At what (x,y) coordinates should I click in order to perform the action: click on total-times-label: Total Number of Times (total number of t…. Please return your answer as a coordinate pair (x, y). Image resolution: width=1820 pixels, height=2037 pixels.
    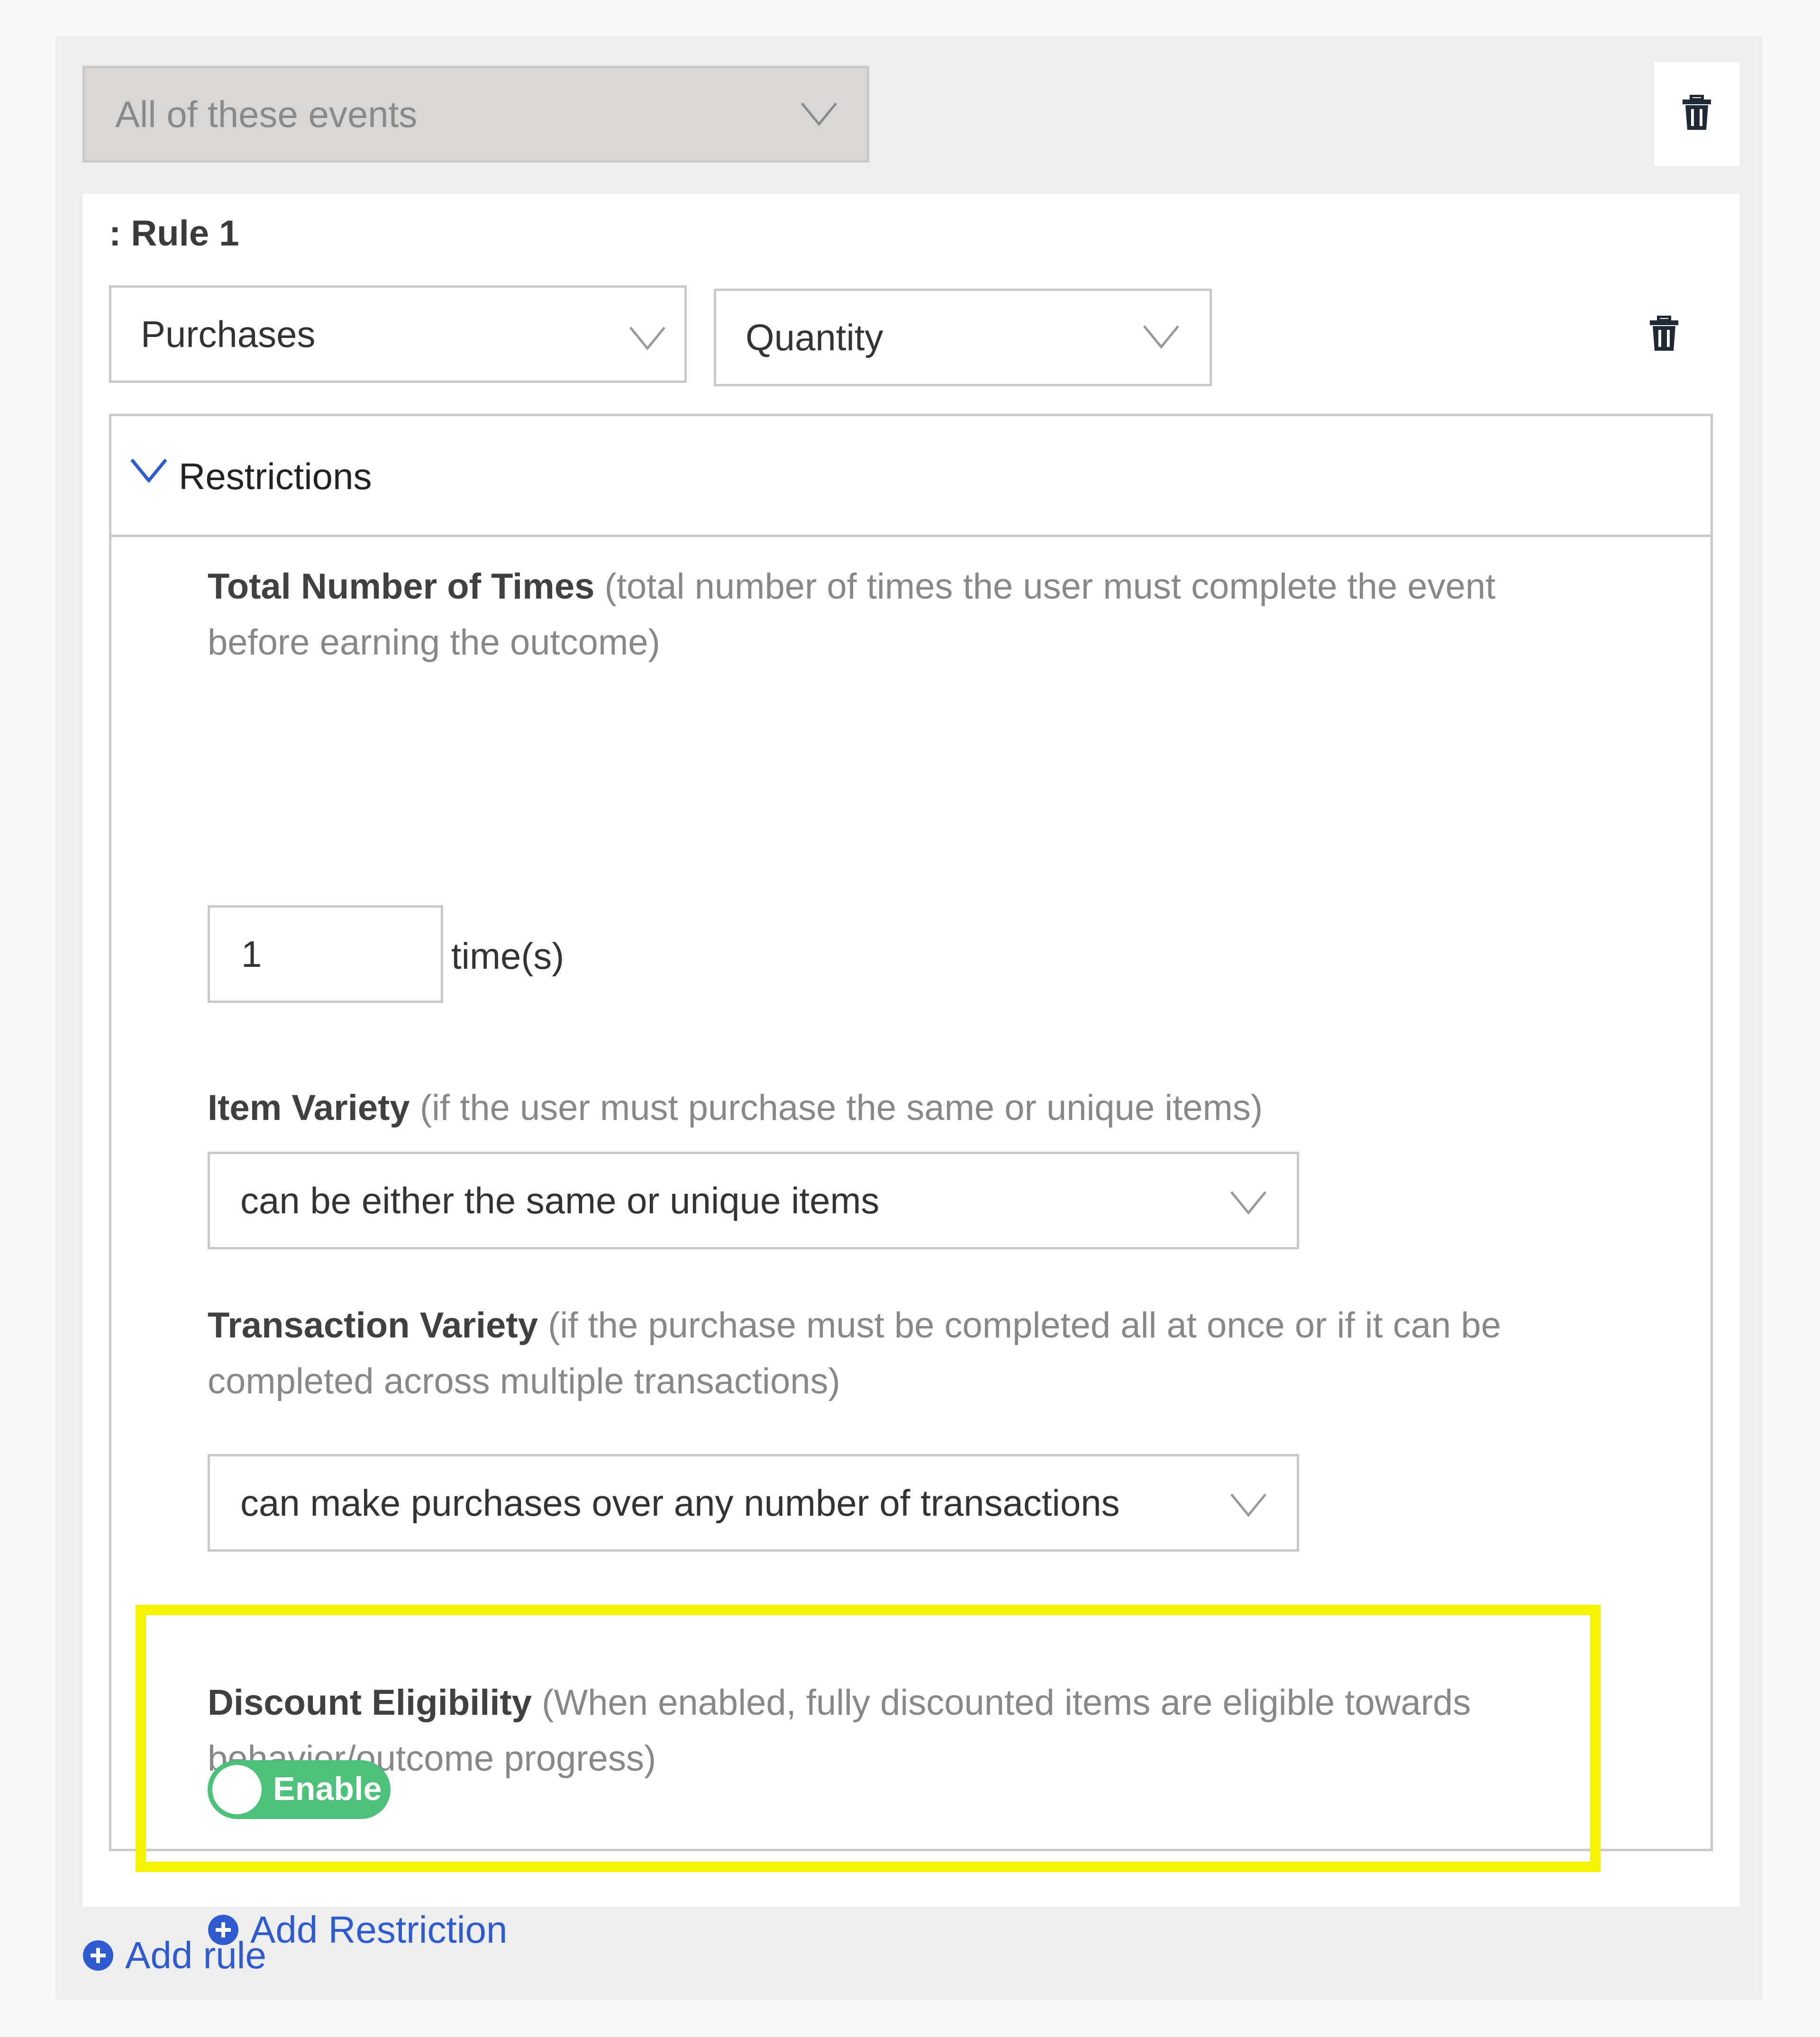
    Looking at the image, I should click on (852, 614).